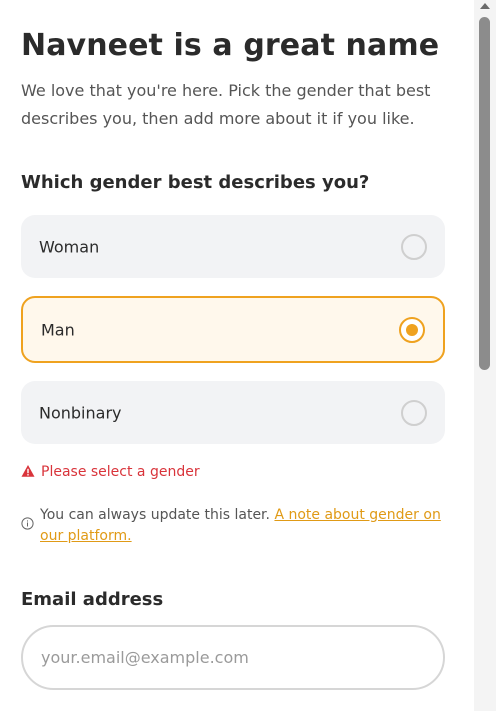 This screenshot has width=496, height=711. Describe the element at coordinates (80, 412) in the screenshot. I see `gender-option-label: Nonbinary` at that location.